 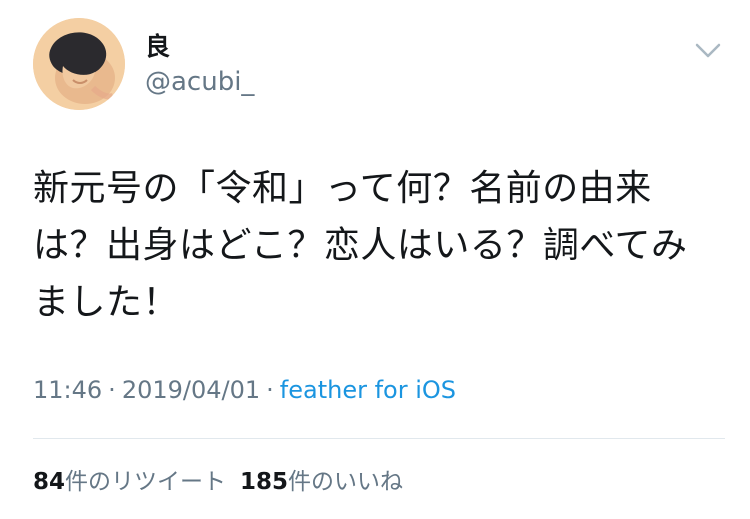 What do you see at coordinates (49, 482) in the screenshot?
I see `retweets-count: 84` at bounding box center [49, 482].